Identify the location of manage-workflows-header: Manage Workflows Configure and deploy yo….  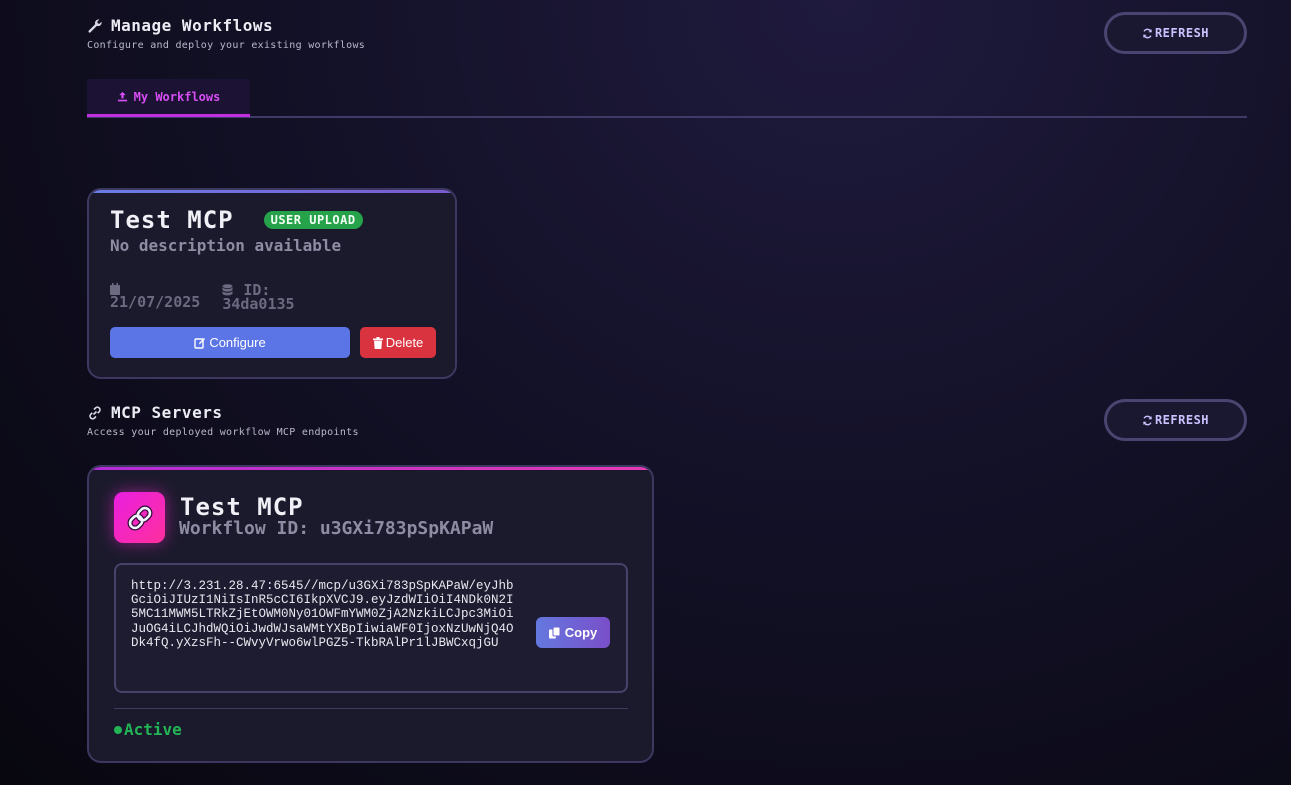
(226, 33).